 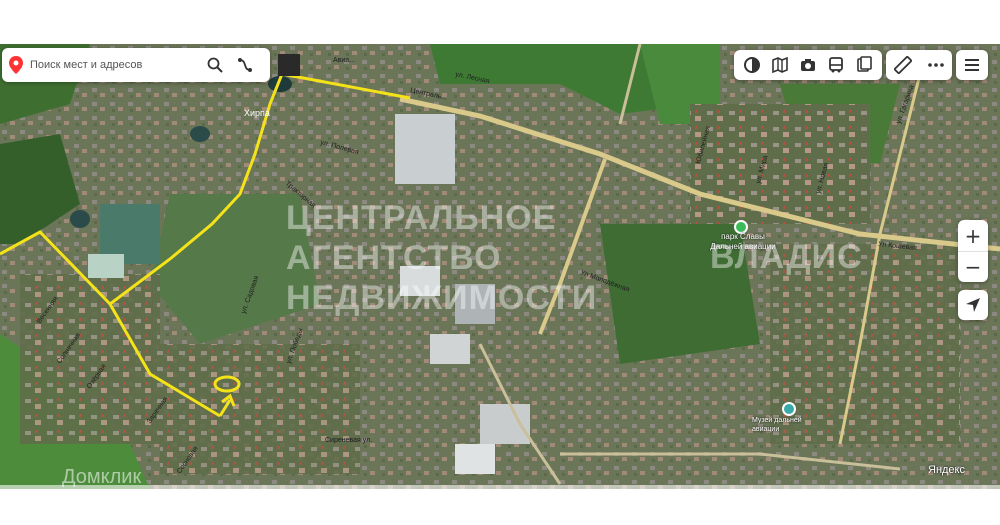 What do you see at coordinates (106, 266) in the screenshot?
I see `greenhouse-roof` at bounding box center [106, 266].